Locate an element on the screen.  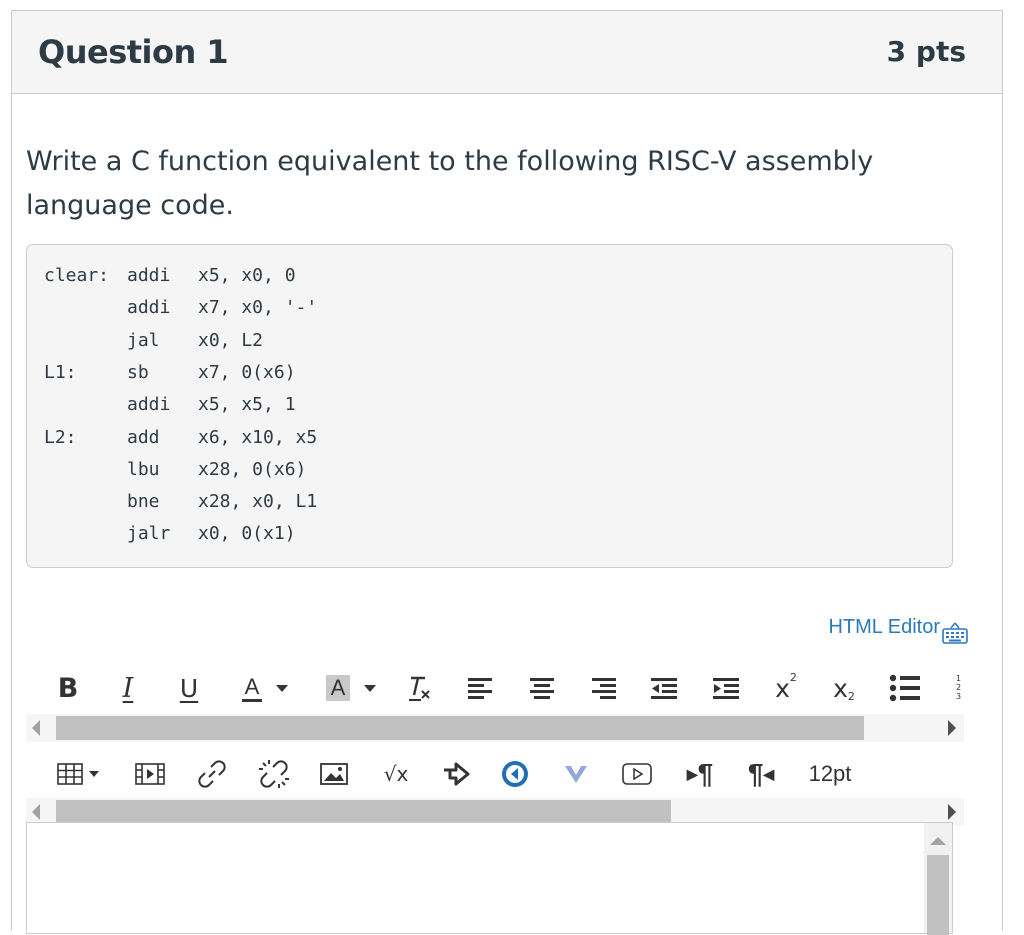
align-right-button is located at coordinates (604, 688).